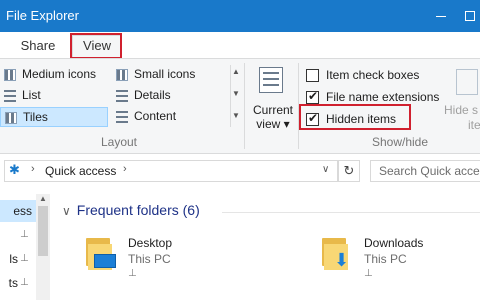 The width and height of the screenshot is (480, 300). I want to click on hide-selected-items-button: Hide s ite, so click(461, 103).